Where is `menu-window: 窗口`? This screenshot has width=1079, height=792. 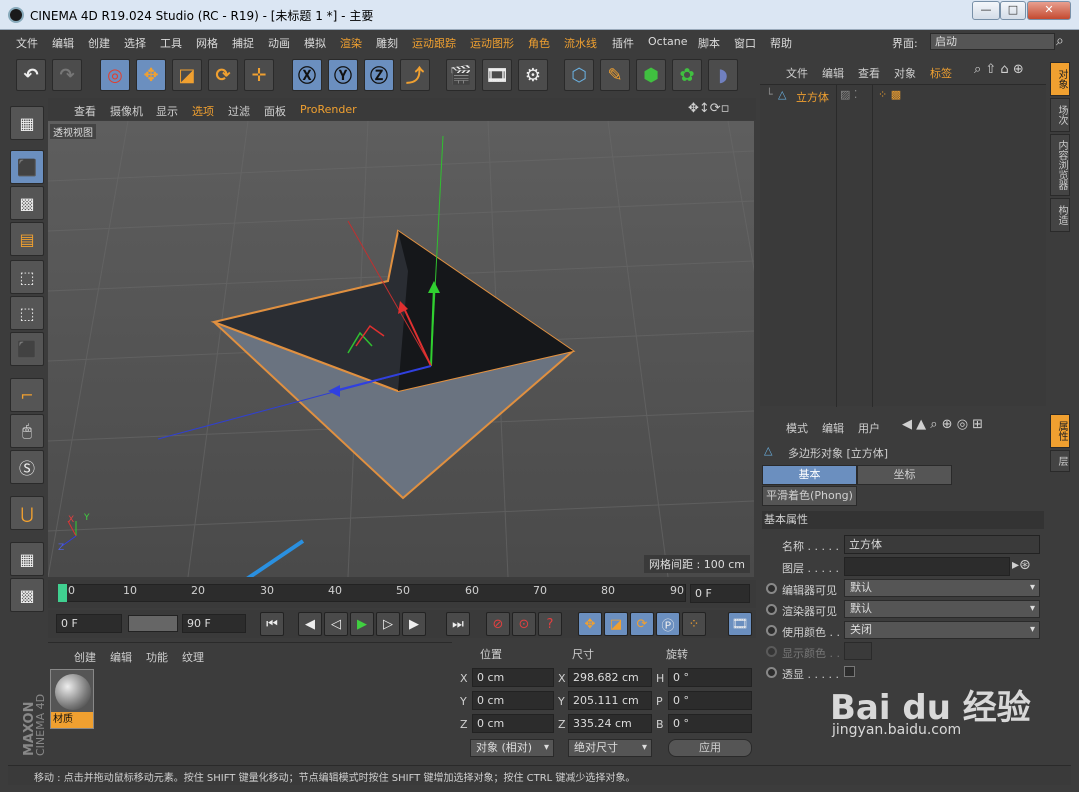
menu-window: 窗口 is located at coordinates (745, 43).